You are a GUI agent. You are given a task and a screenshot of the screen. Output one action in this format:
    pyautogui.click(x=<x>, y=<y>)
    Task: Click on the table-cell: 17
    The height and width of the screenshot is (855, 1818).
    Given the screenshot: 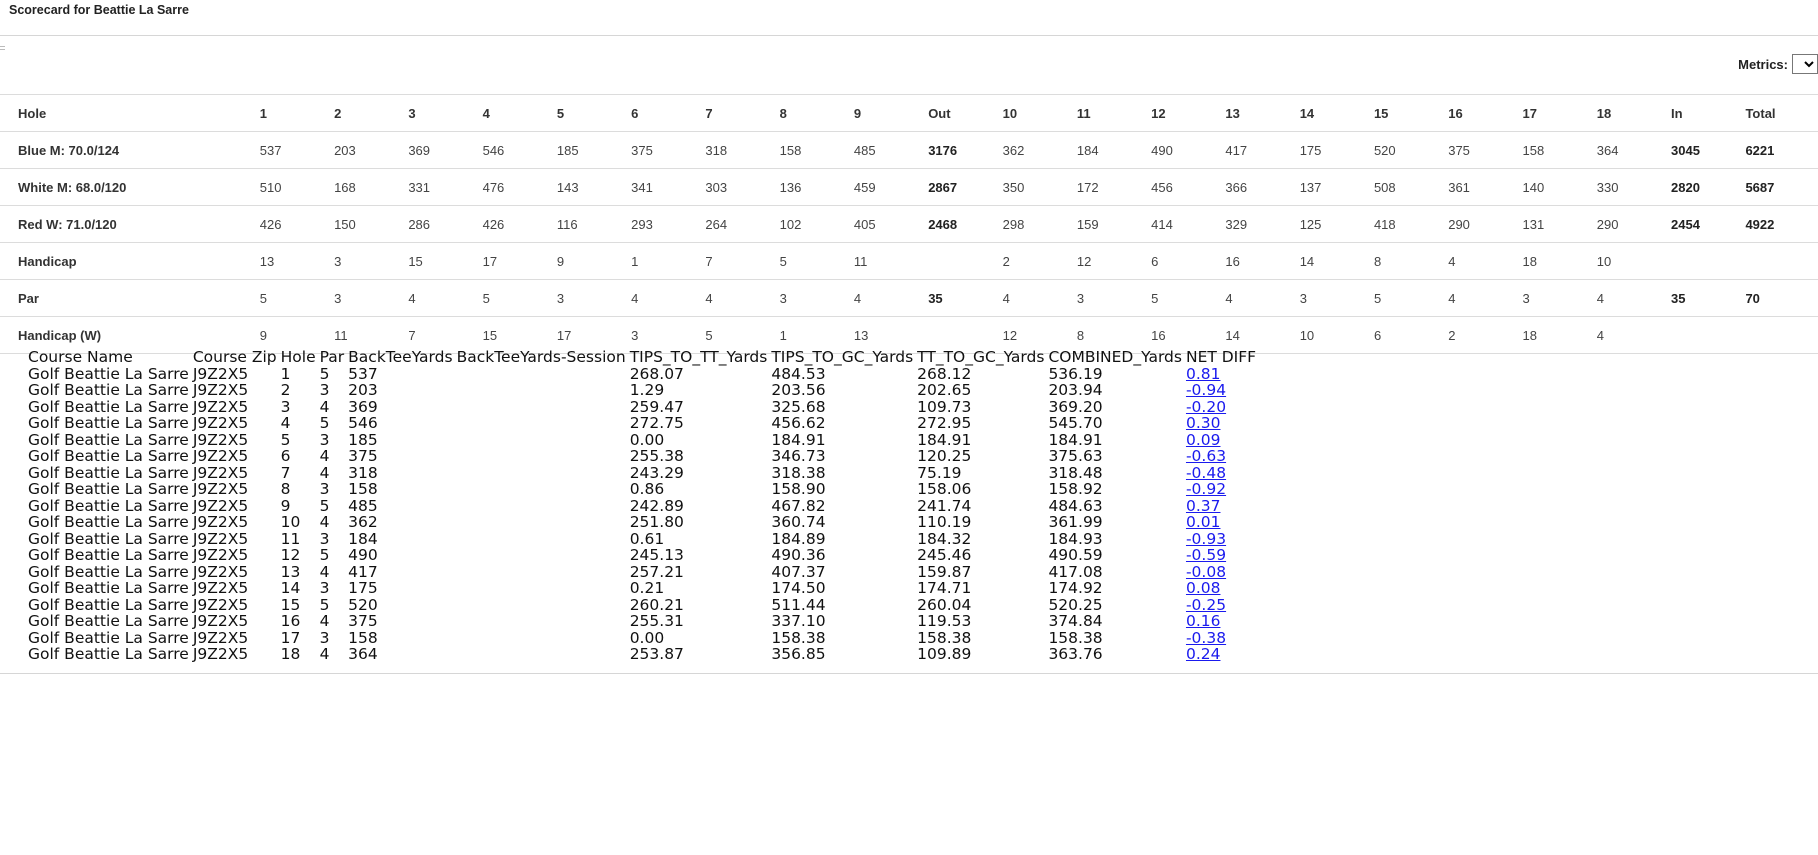 What is the action you would take?
    pyautogui.click(x=290, y=637)
    